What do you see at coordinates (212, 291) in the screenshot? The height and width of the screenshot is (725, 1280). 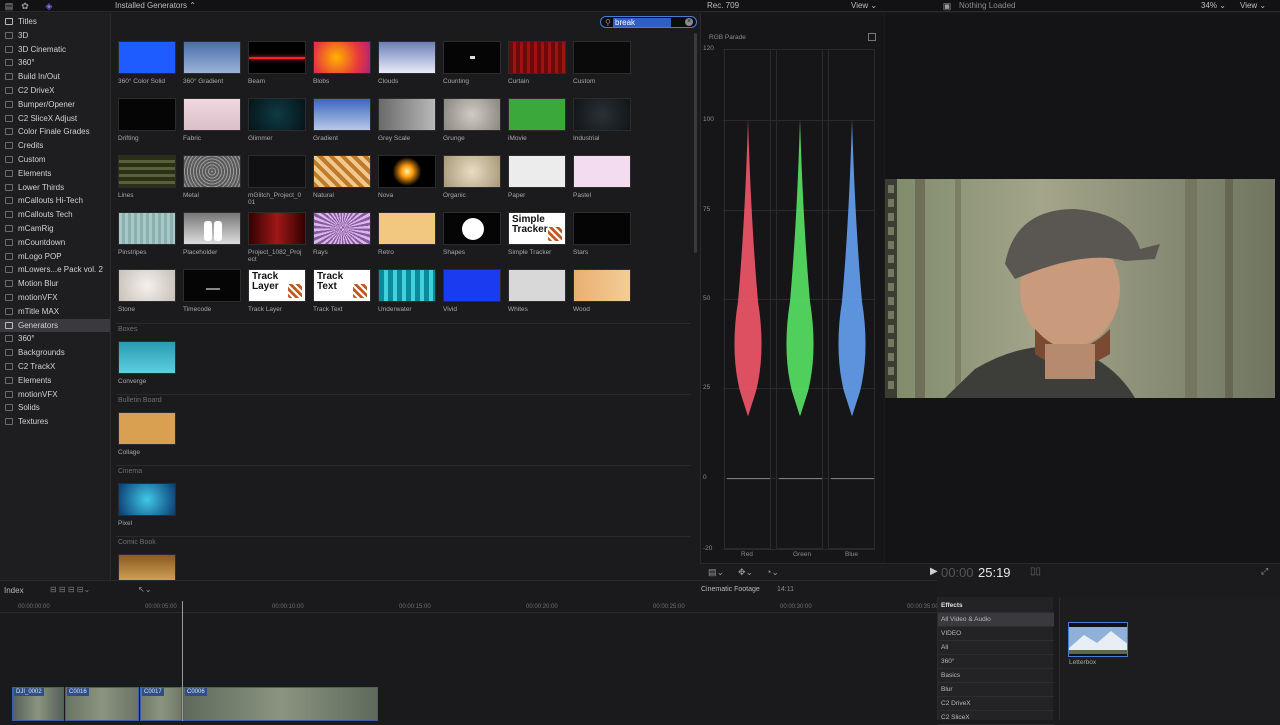 I see `generator-tile: Timecode` at bounding box center [212, 291].